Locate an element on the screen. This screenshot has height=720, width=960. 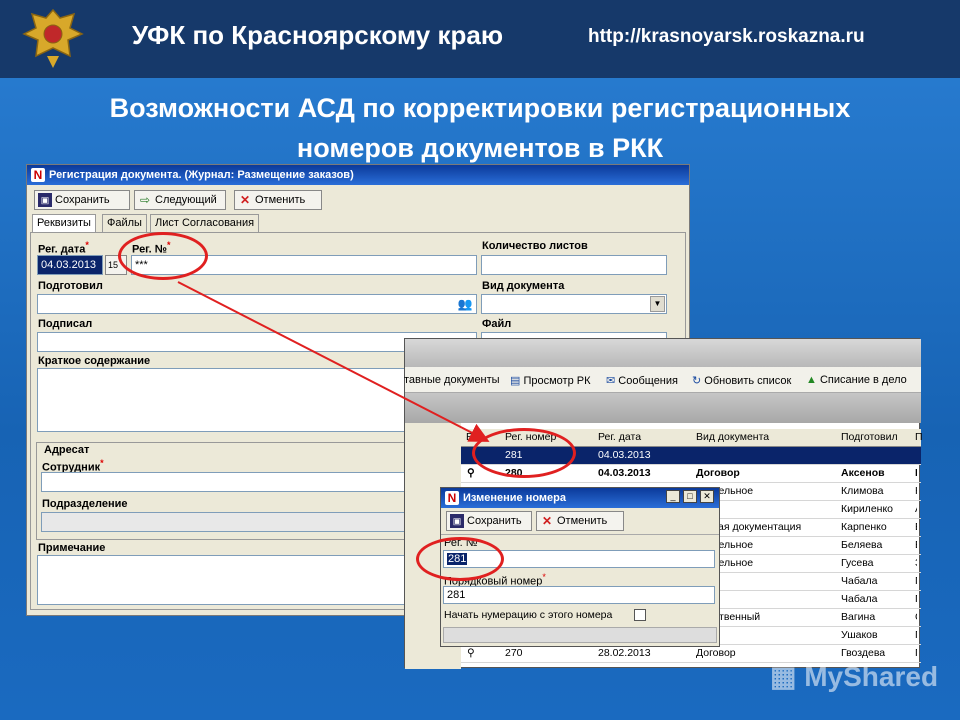
dialog-start-numbering-label: Начать нумерацию с этого номера is located at coordinates (528, 615).